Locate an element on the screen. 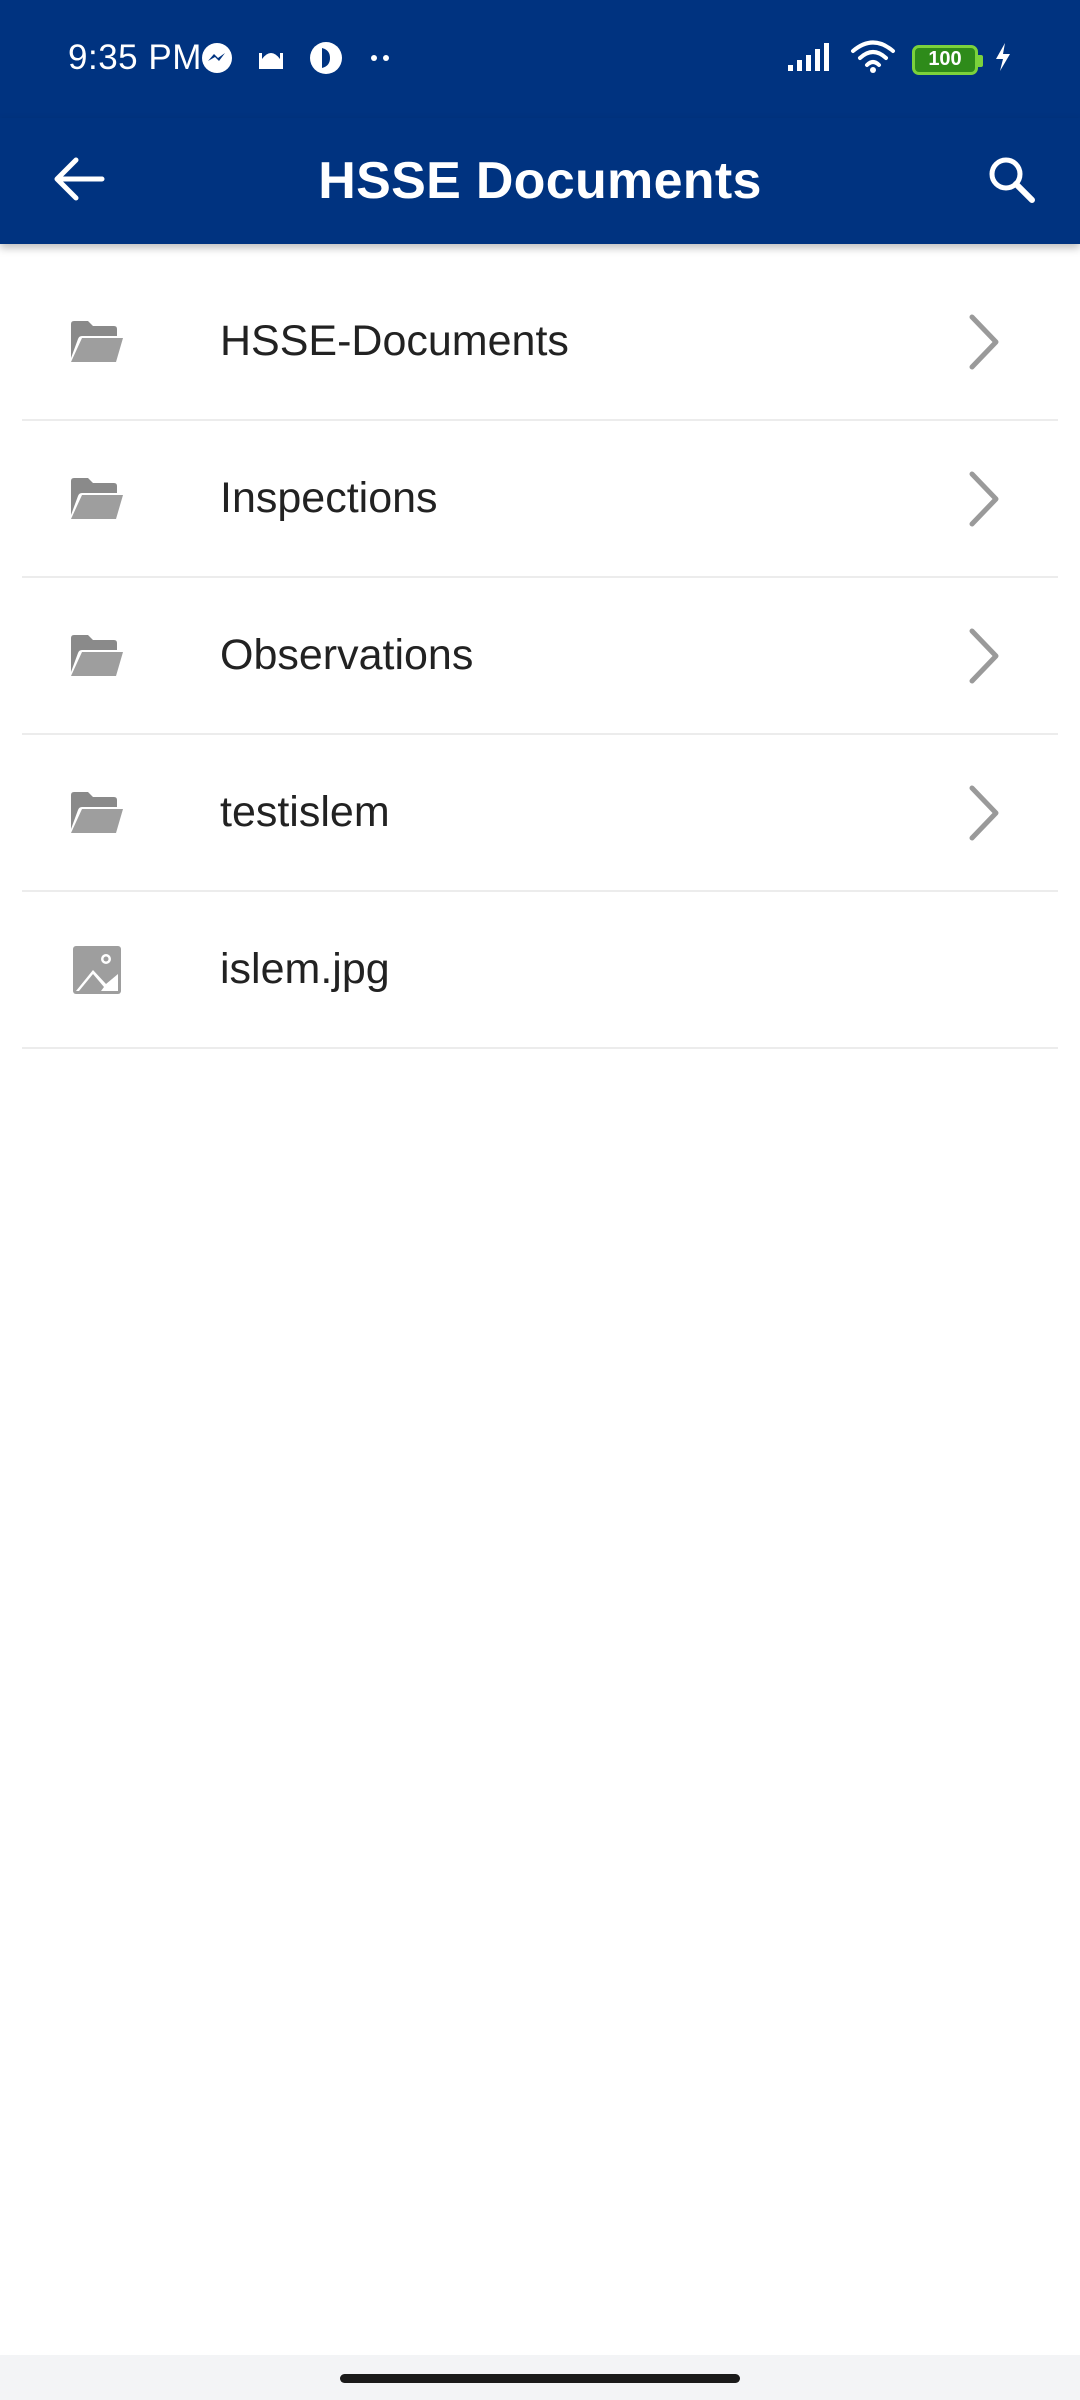  app-circle-icon is located at coordinates (326, 60).